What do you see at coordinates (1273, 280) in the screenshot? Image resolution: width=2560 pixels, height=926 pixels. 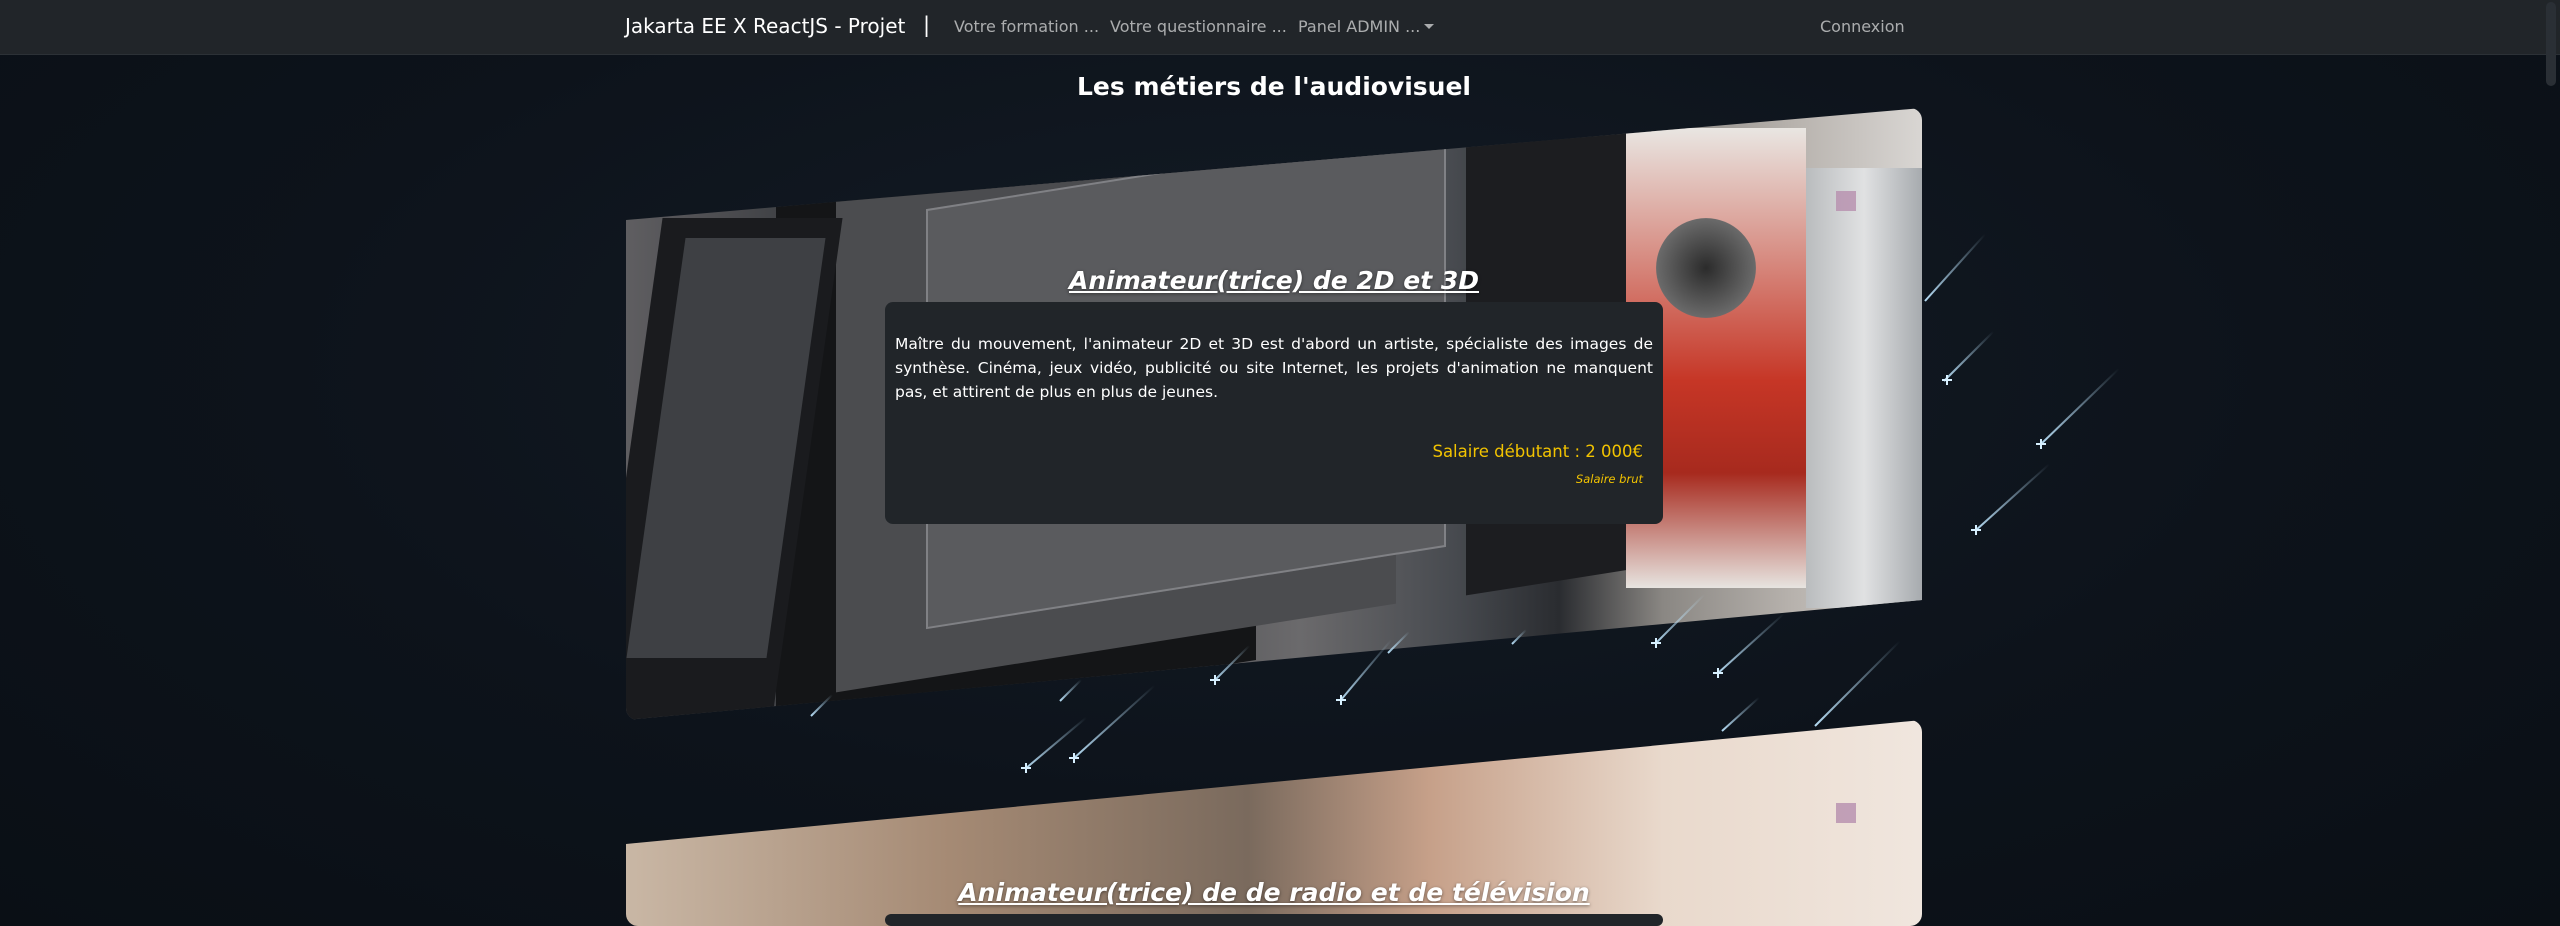 I see `job-title: Animateur(trice) de 2D et 3D` at bounding box center [1273, 280].